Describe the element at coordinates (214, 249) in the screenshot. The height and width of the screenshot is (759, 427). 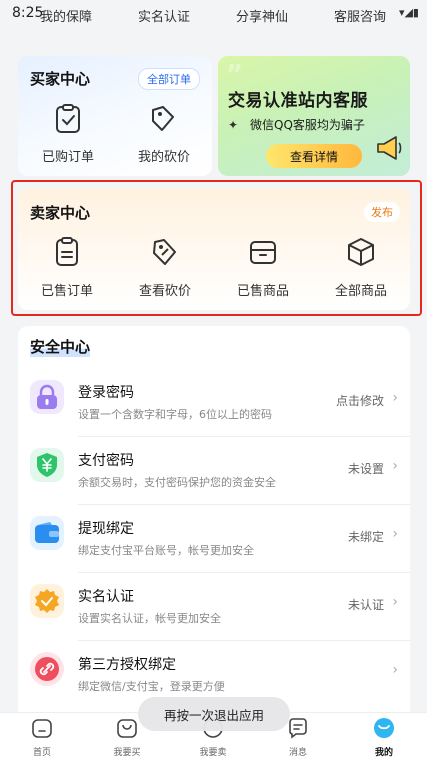
I see `seller-center-card: 卖家中心 发布 已售订单 查看砍价 已售商品 全部商品` at that location.